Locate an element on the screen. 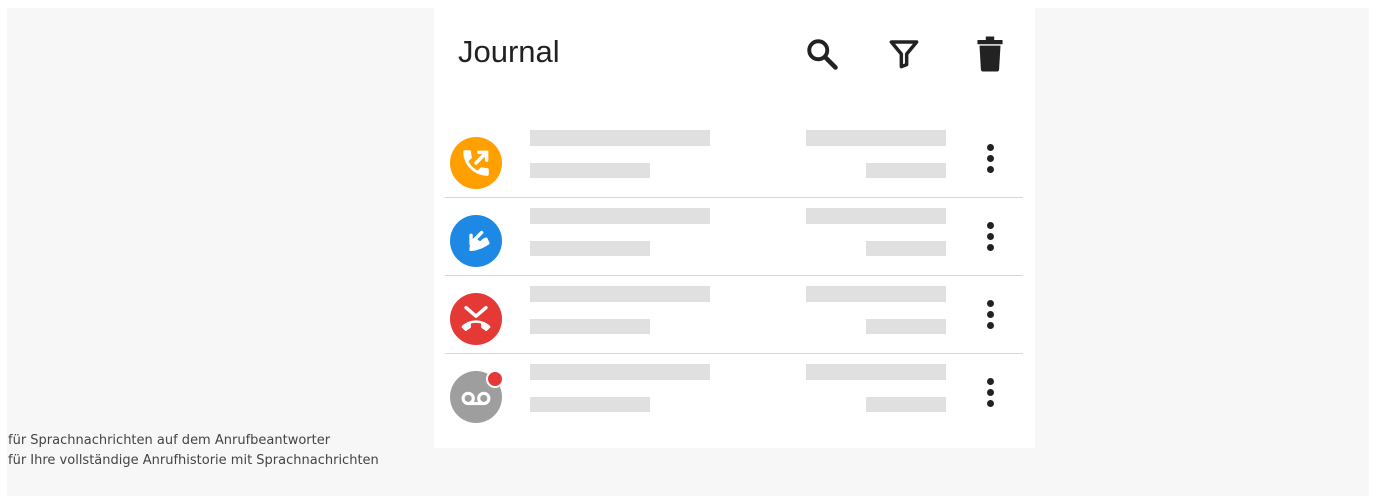 The width and height of the screenshot is (1375, 504). missed-call-icon is located at coordinates (476, 318).